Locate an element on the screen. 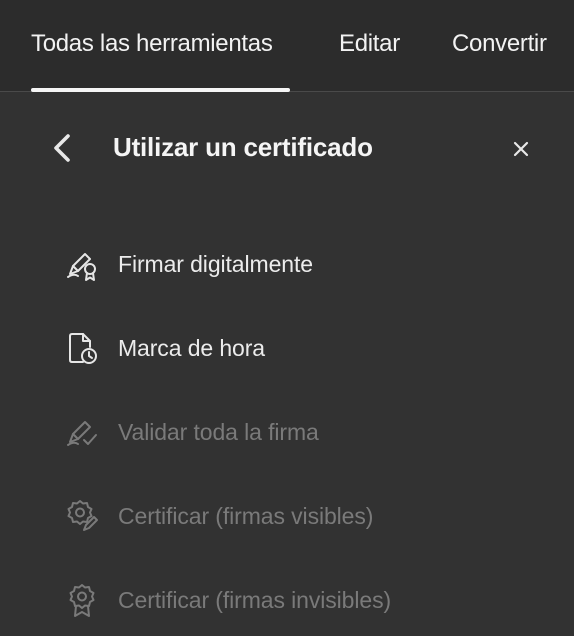  panel-header: Utilizar un certificado is located at coordinates (287, 148).